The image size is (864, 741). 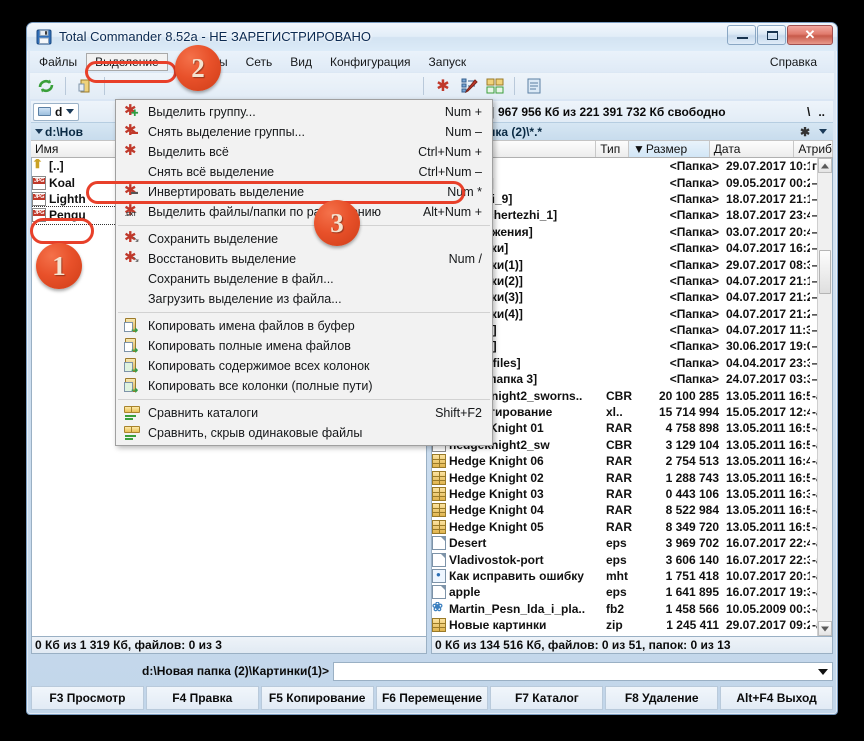 I want to click on backslash-icon: \, so click(x=808, y=112).